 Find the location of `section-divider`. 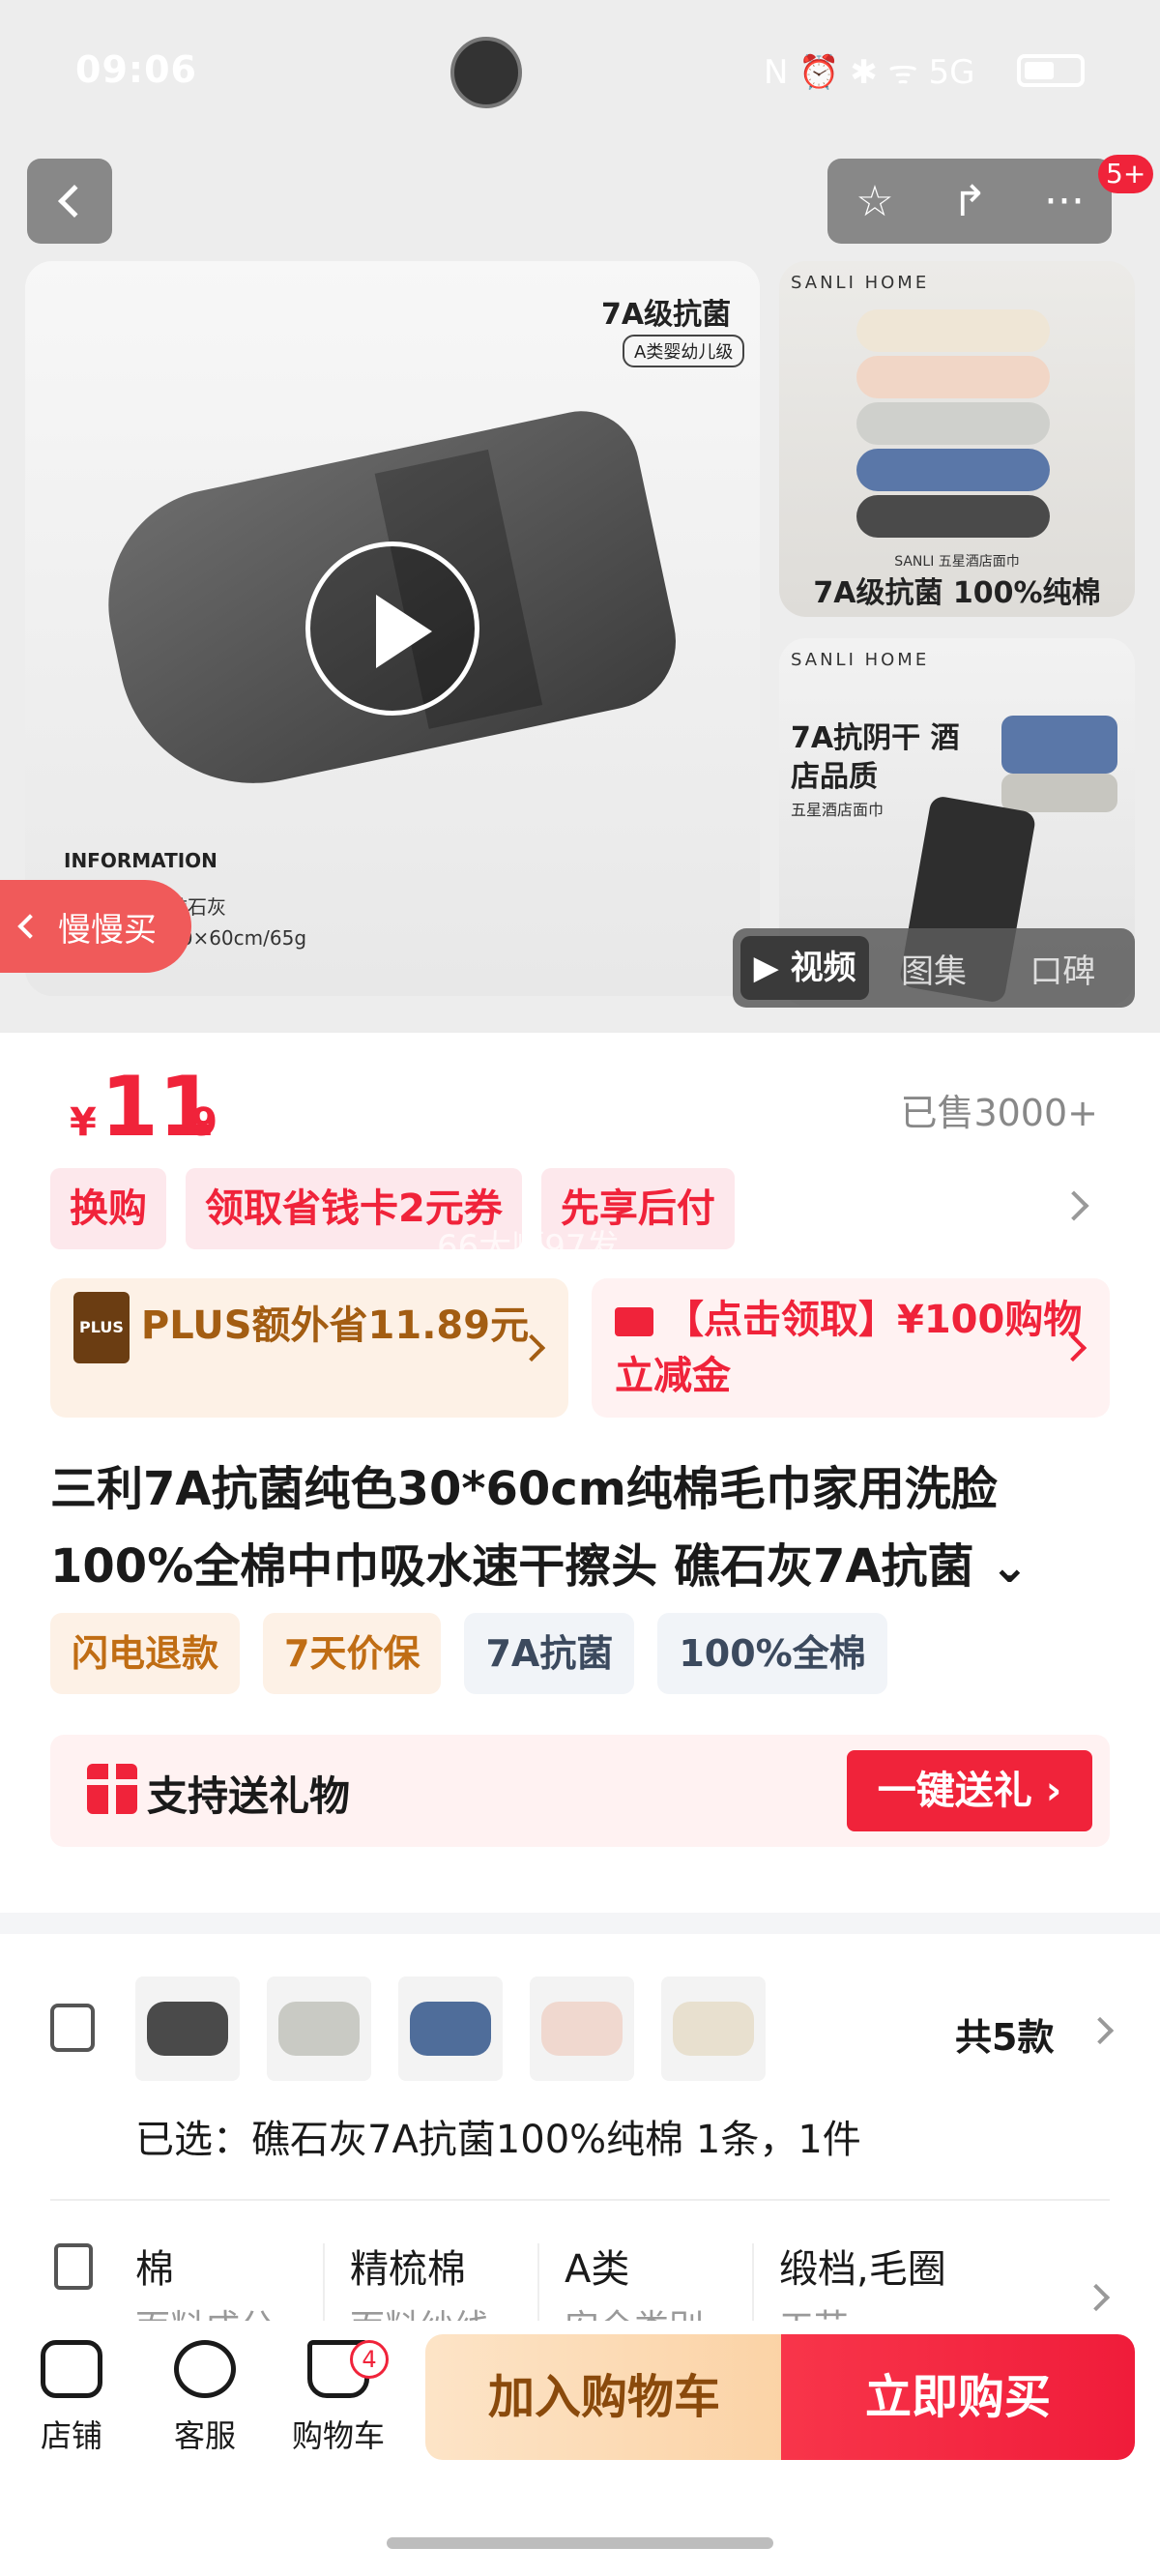

section-divider is located at coordinates (580, 1923).